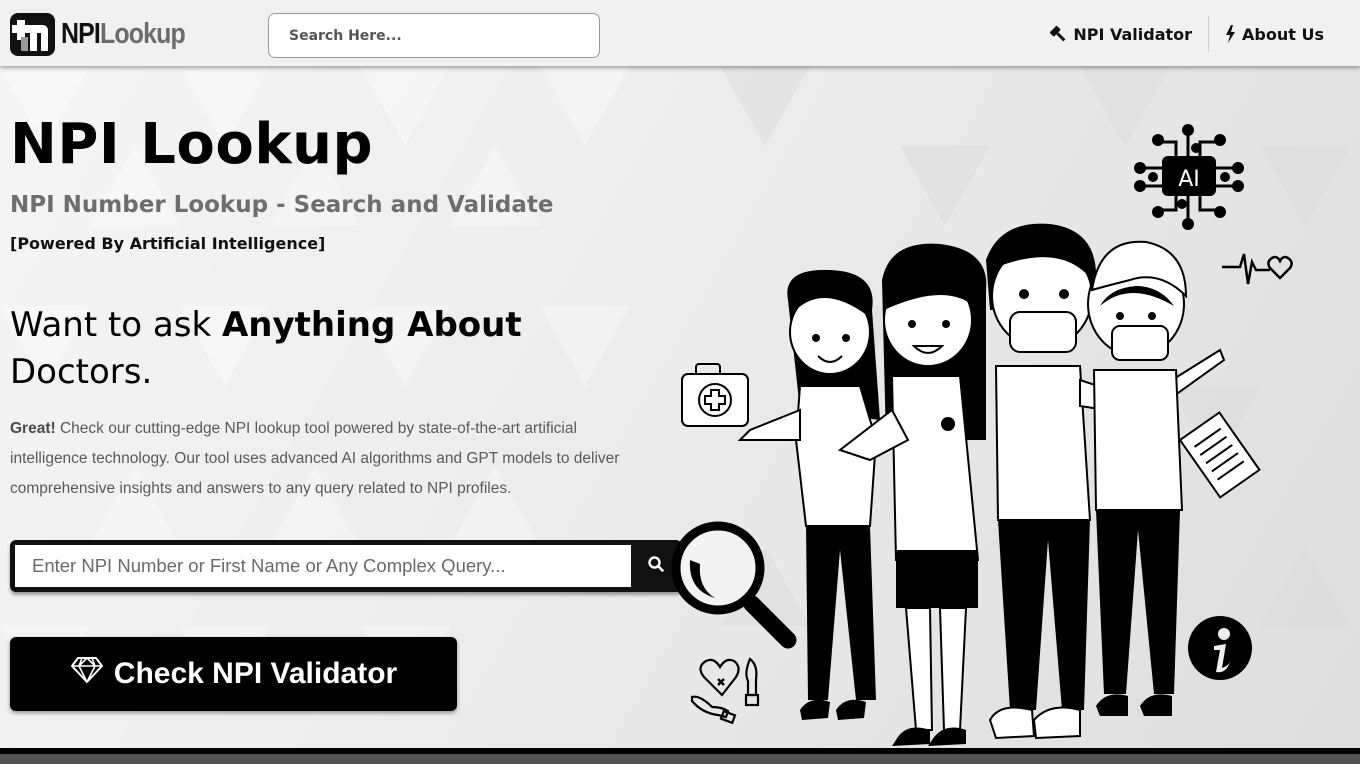 Image resolution: width=1360 pixels, height=764 pixels. What do you see at coordinates (1257, 269) in the screenshot?
I see `heartbeat-icon` at bounding box center [1257, 269].